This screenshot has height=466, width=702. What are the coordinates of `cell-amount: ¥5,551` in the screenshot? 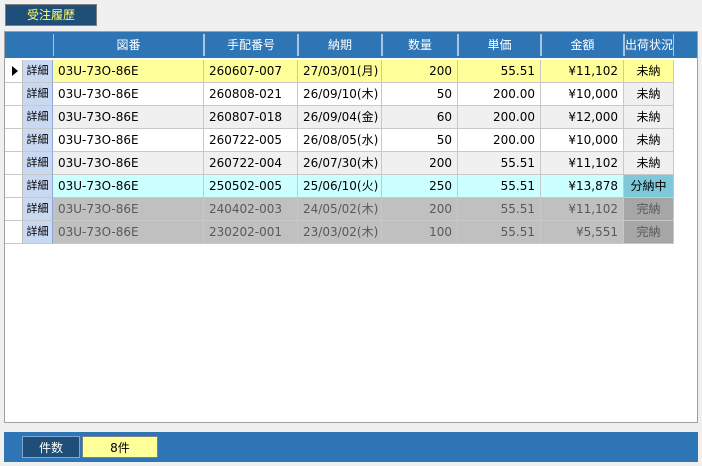 It's located at (582, 232).